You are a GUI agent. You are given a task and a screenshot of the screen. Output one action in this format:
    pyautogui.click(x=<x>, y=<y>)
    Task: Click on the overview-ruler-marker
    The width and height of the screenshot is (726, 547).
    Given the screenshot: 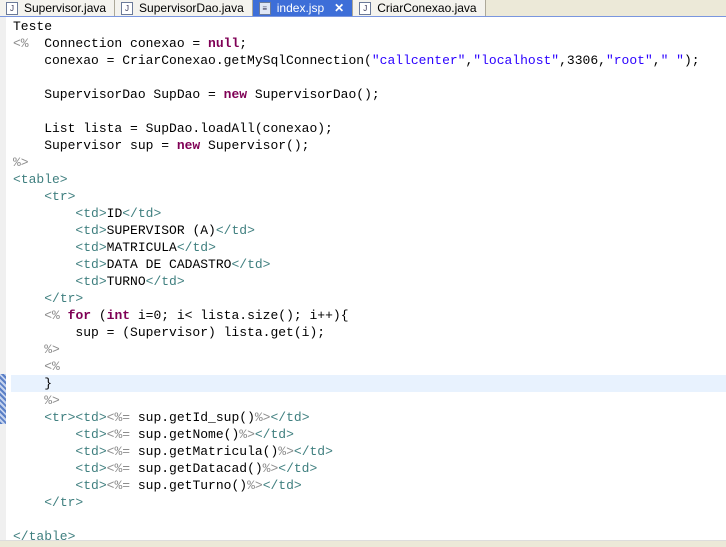 What is the action you would take?
    pyautogui.click(x=3, y=399)
    